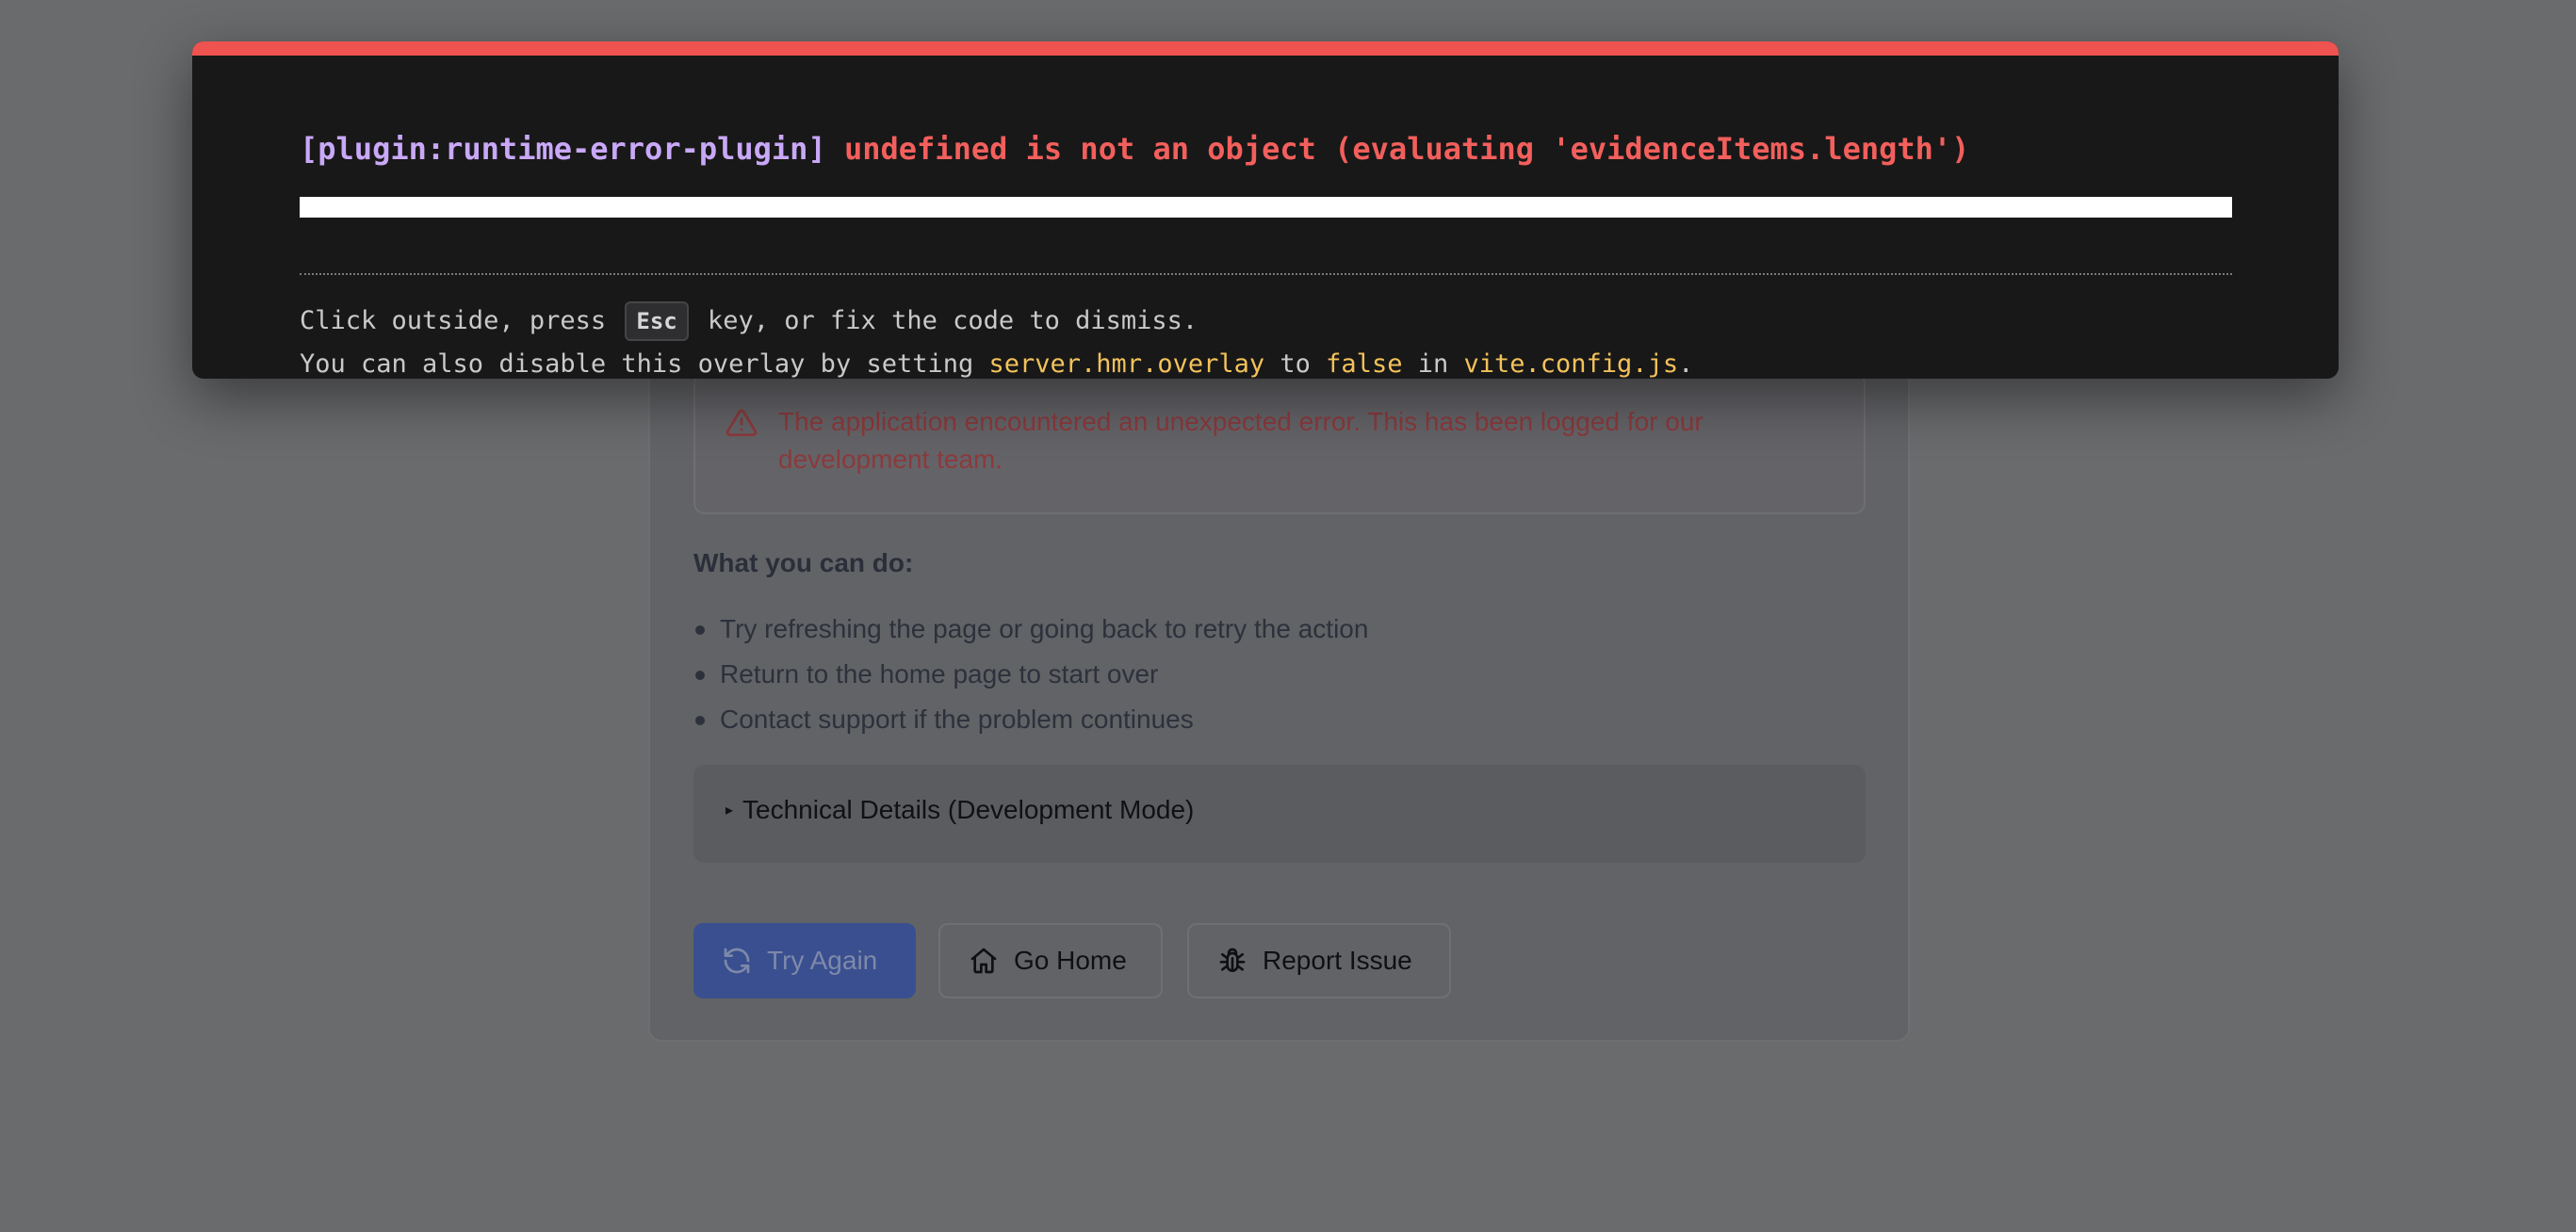 This screenshot has height=1232, width=2576. I want to click on try-again-button: Try Again, so click(804, 960).